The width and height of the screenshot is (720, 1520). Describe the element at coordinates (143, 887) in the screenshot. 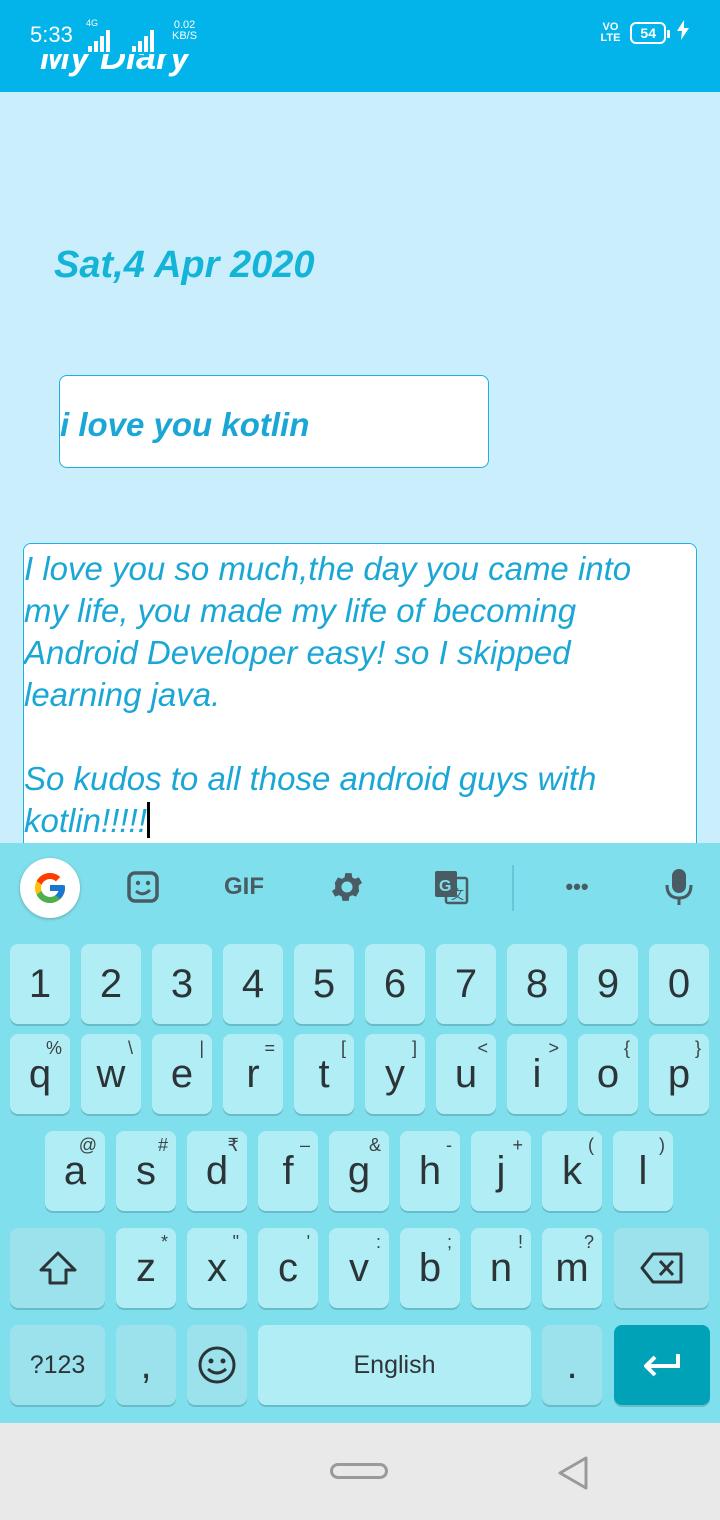

I see `sticker-icon` at that location.